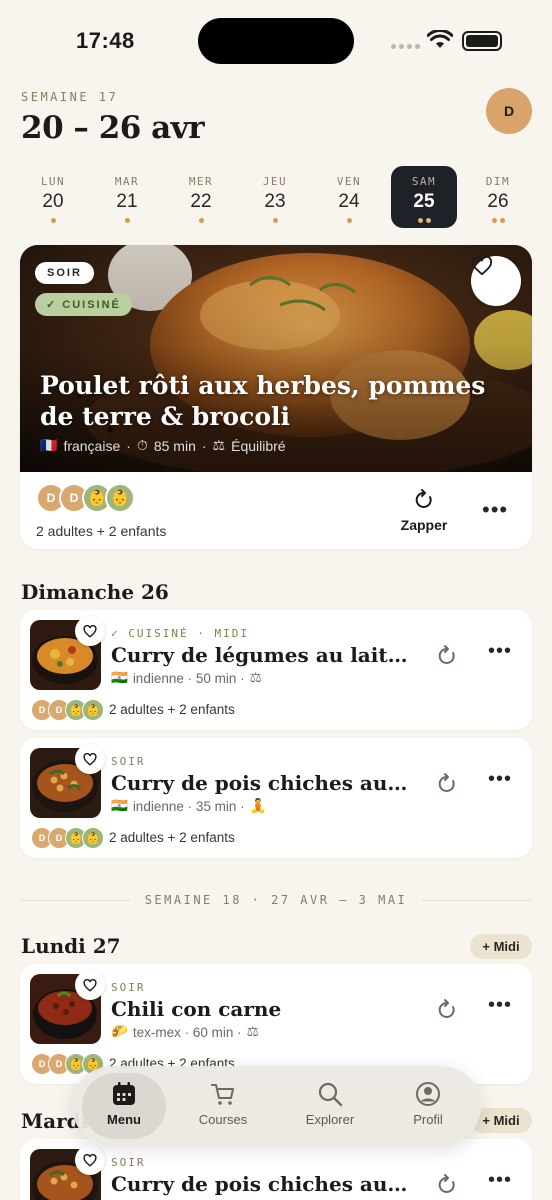 Image resolution: width=552 pixels, height=1200 pixels. What do you see at coordinates (127, 201) in the screenshot?
I see `day-number: 21` at bounding box center [127, 201].